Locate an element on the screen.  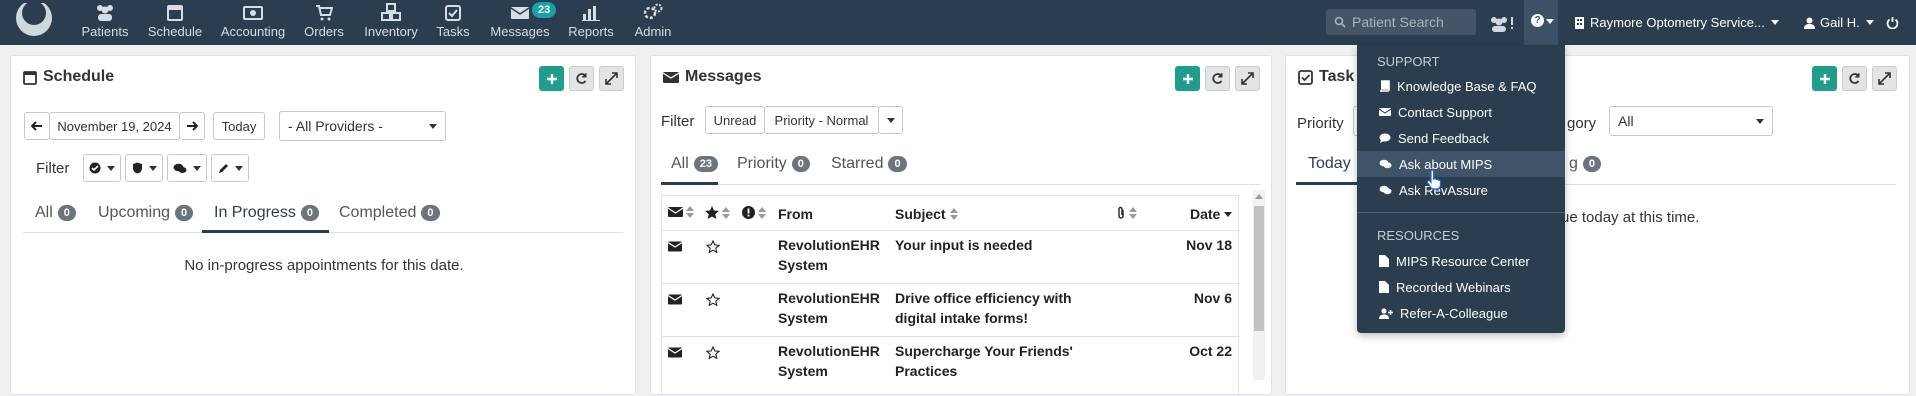
scroll-up-icon is located at coordinates (1259, 196).